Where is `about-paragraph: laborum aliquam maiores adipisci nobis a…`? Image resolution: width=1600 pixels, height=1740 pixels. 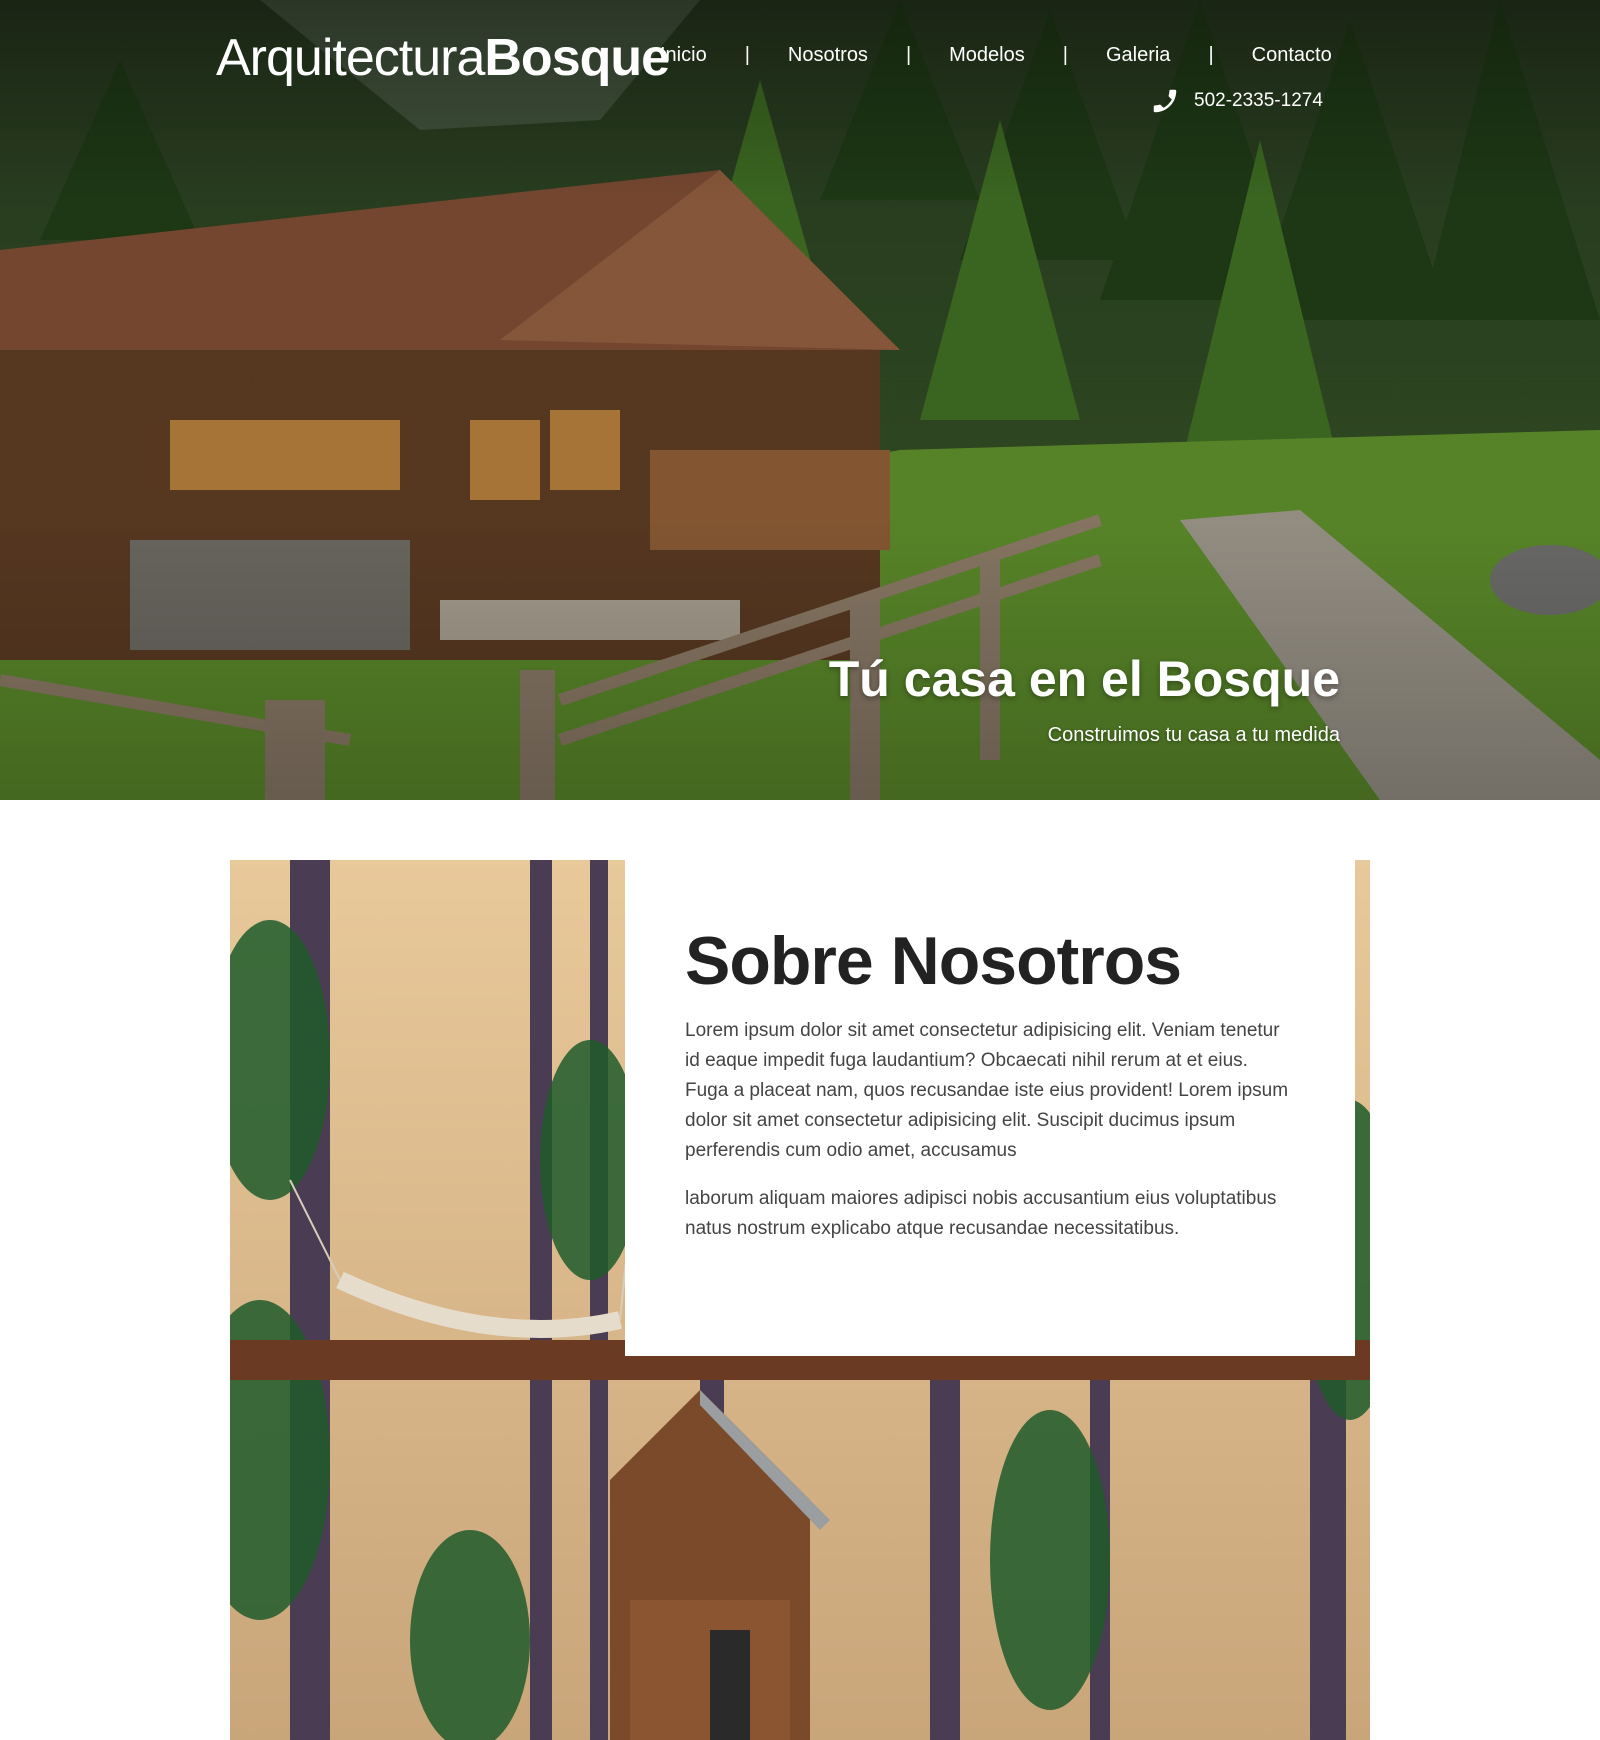 about-paragraph: laborum aliquam maiores adipisci nobis a… is located at coordinates (981, 1213).